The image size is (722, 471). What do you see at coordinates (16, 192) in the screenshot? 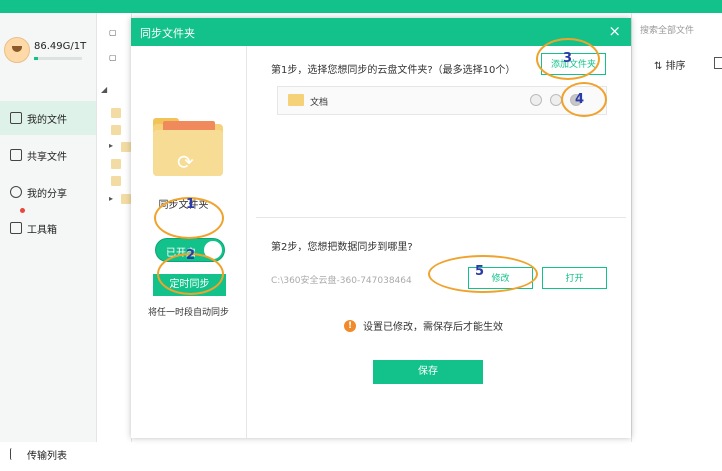
I see `share-icon` at bounding box center [16, 192].